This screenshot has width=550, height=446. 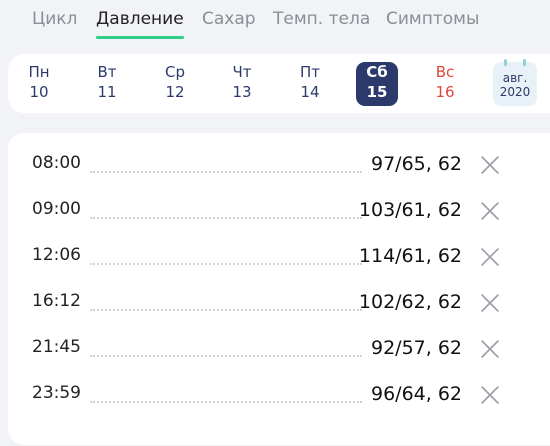 What do you see at coordinates (321, 19) in the screenshot?
I see `tab-temperature: Темп. тела` at bounding box center [321, 19].